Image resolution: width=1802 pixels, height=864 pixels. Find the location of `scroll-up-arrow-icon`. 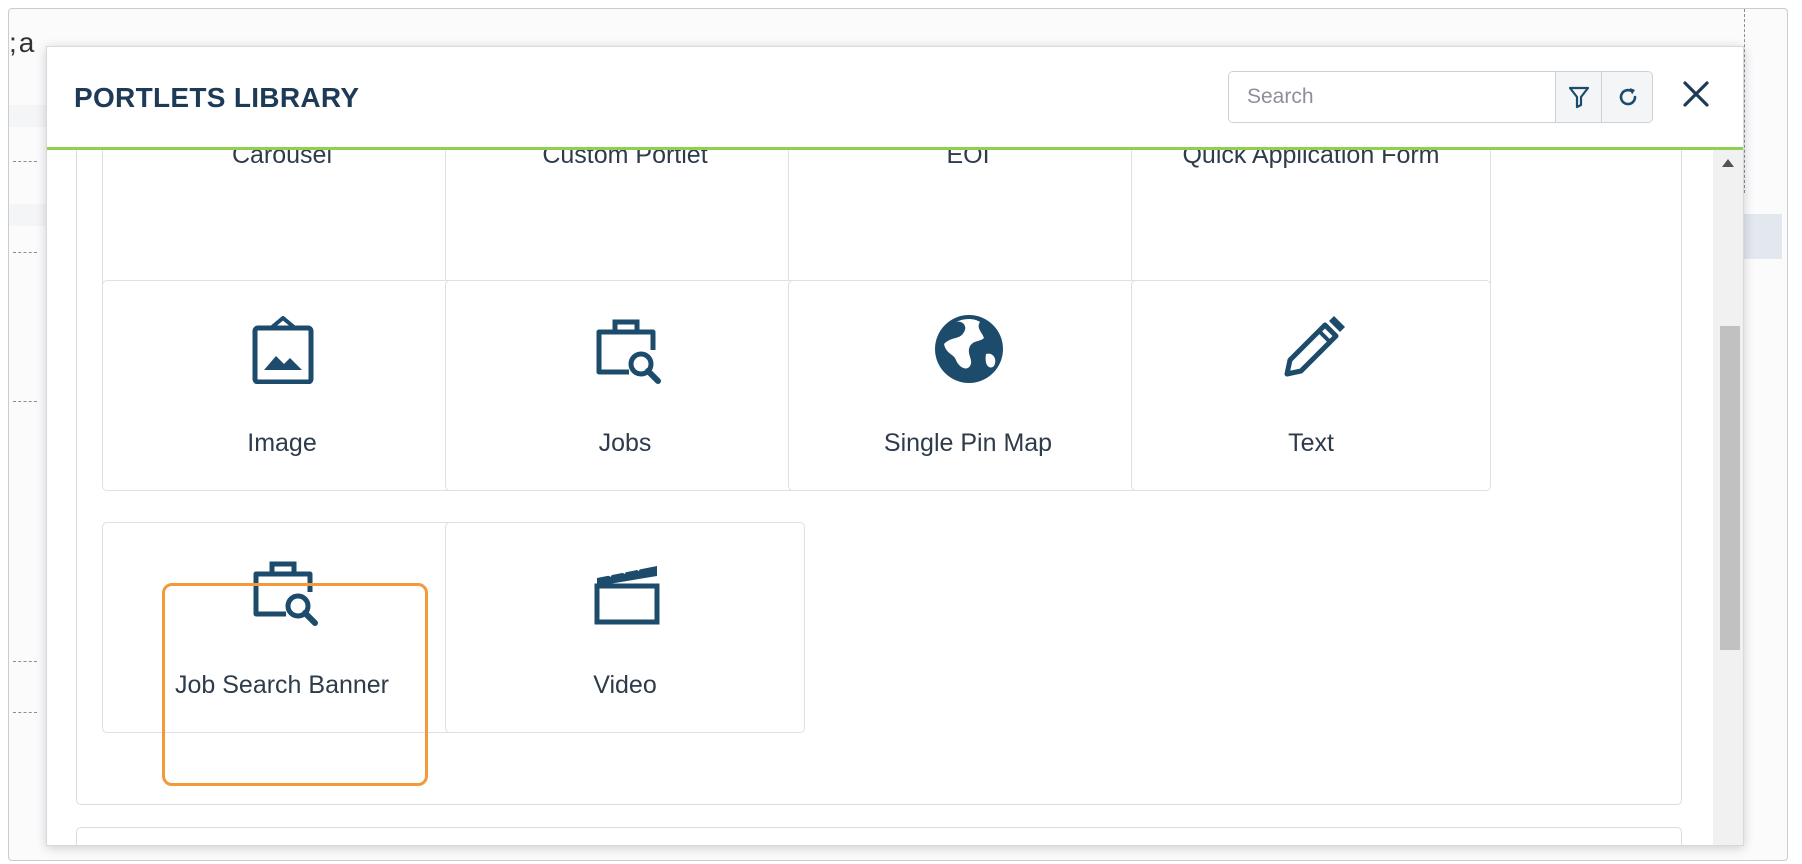

scroll-up-arrow-icon is located at coordinates (1728, 163).